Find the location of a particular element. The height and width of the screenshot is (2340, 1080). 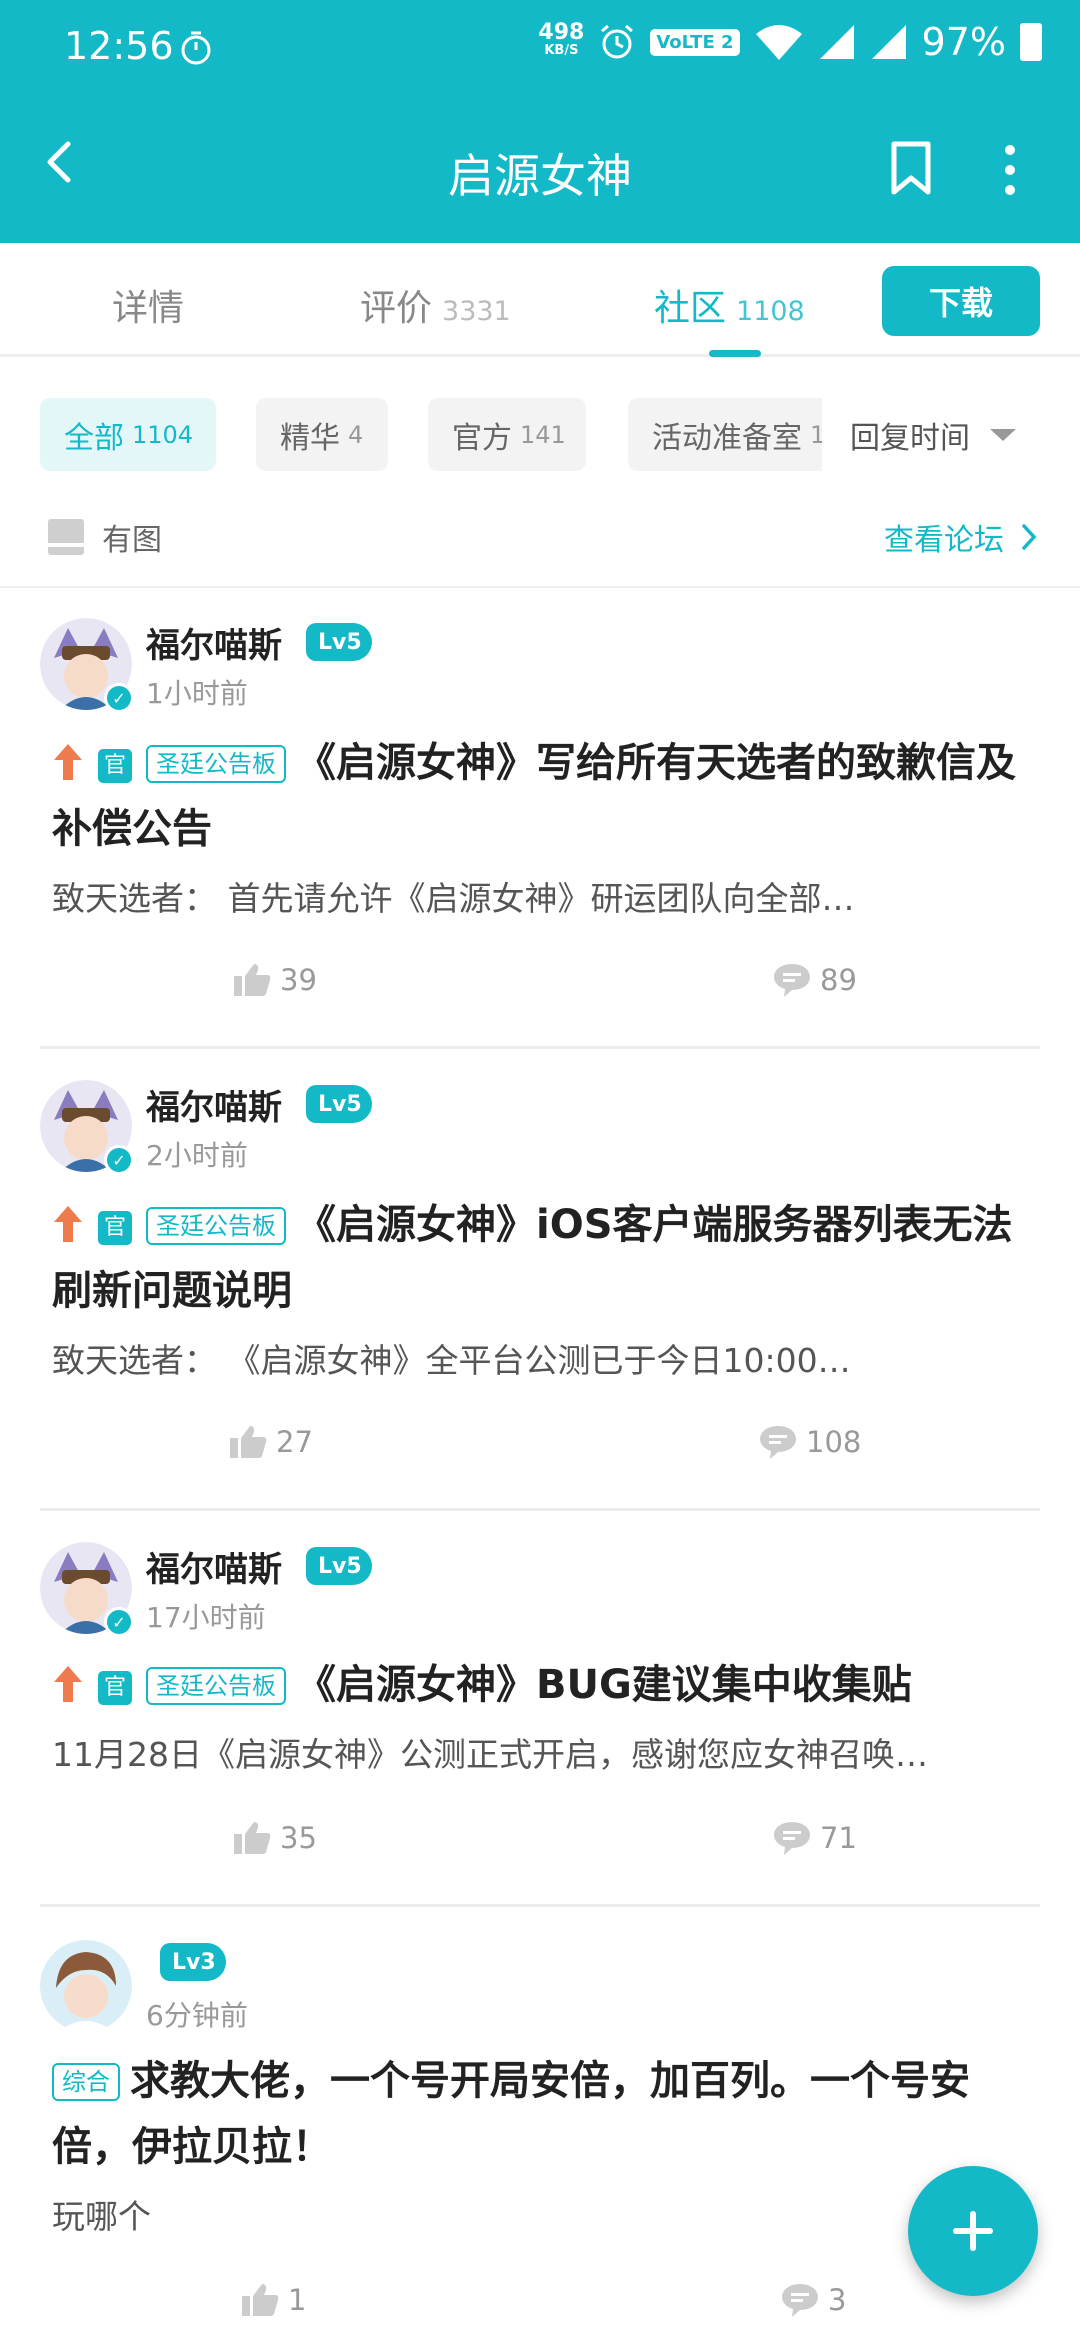

status-indicators: 498 KB/S VoLTE 2 97% is located at coordinates (790, 42).